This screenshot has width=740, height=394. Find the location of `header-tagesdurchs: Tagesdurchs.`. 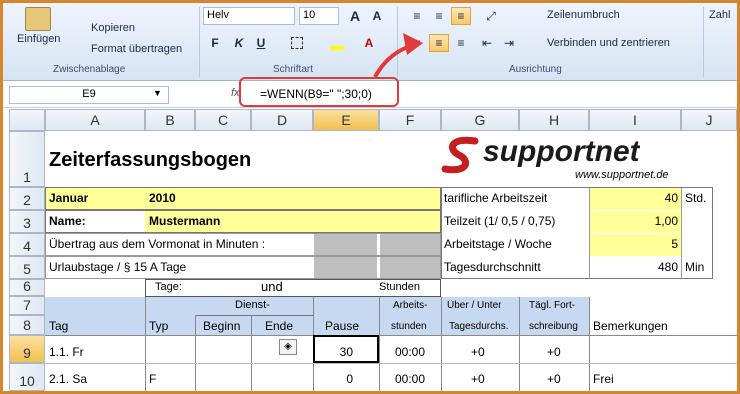

header-tagesdurchs: Tagesdurchs. is located at coordinates (479, 326).